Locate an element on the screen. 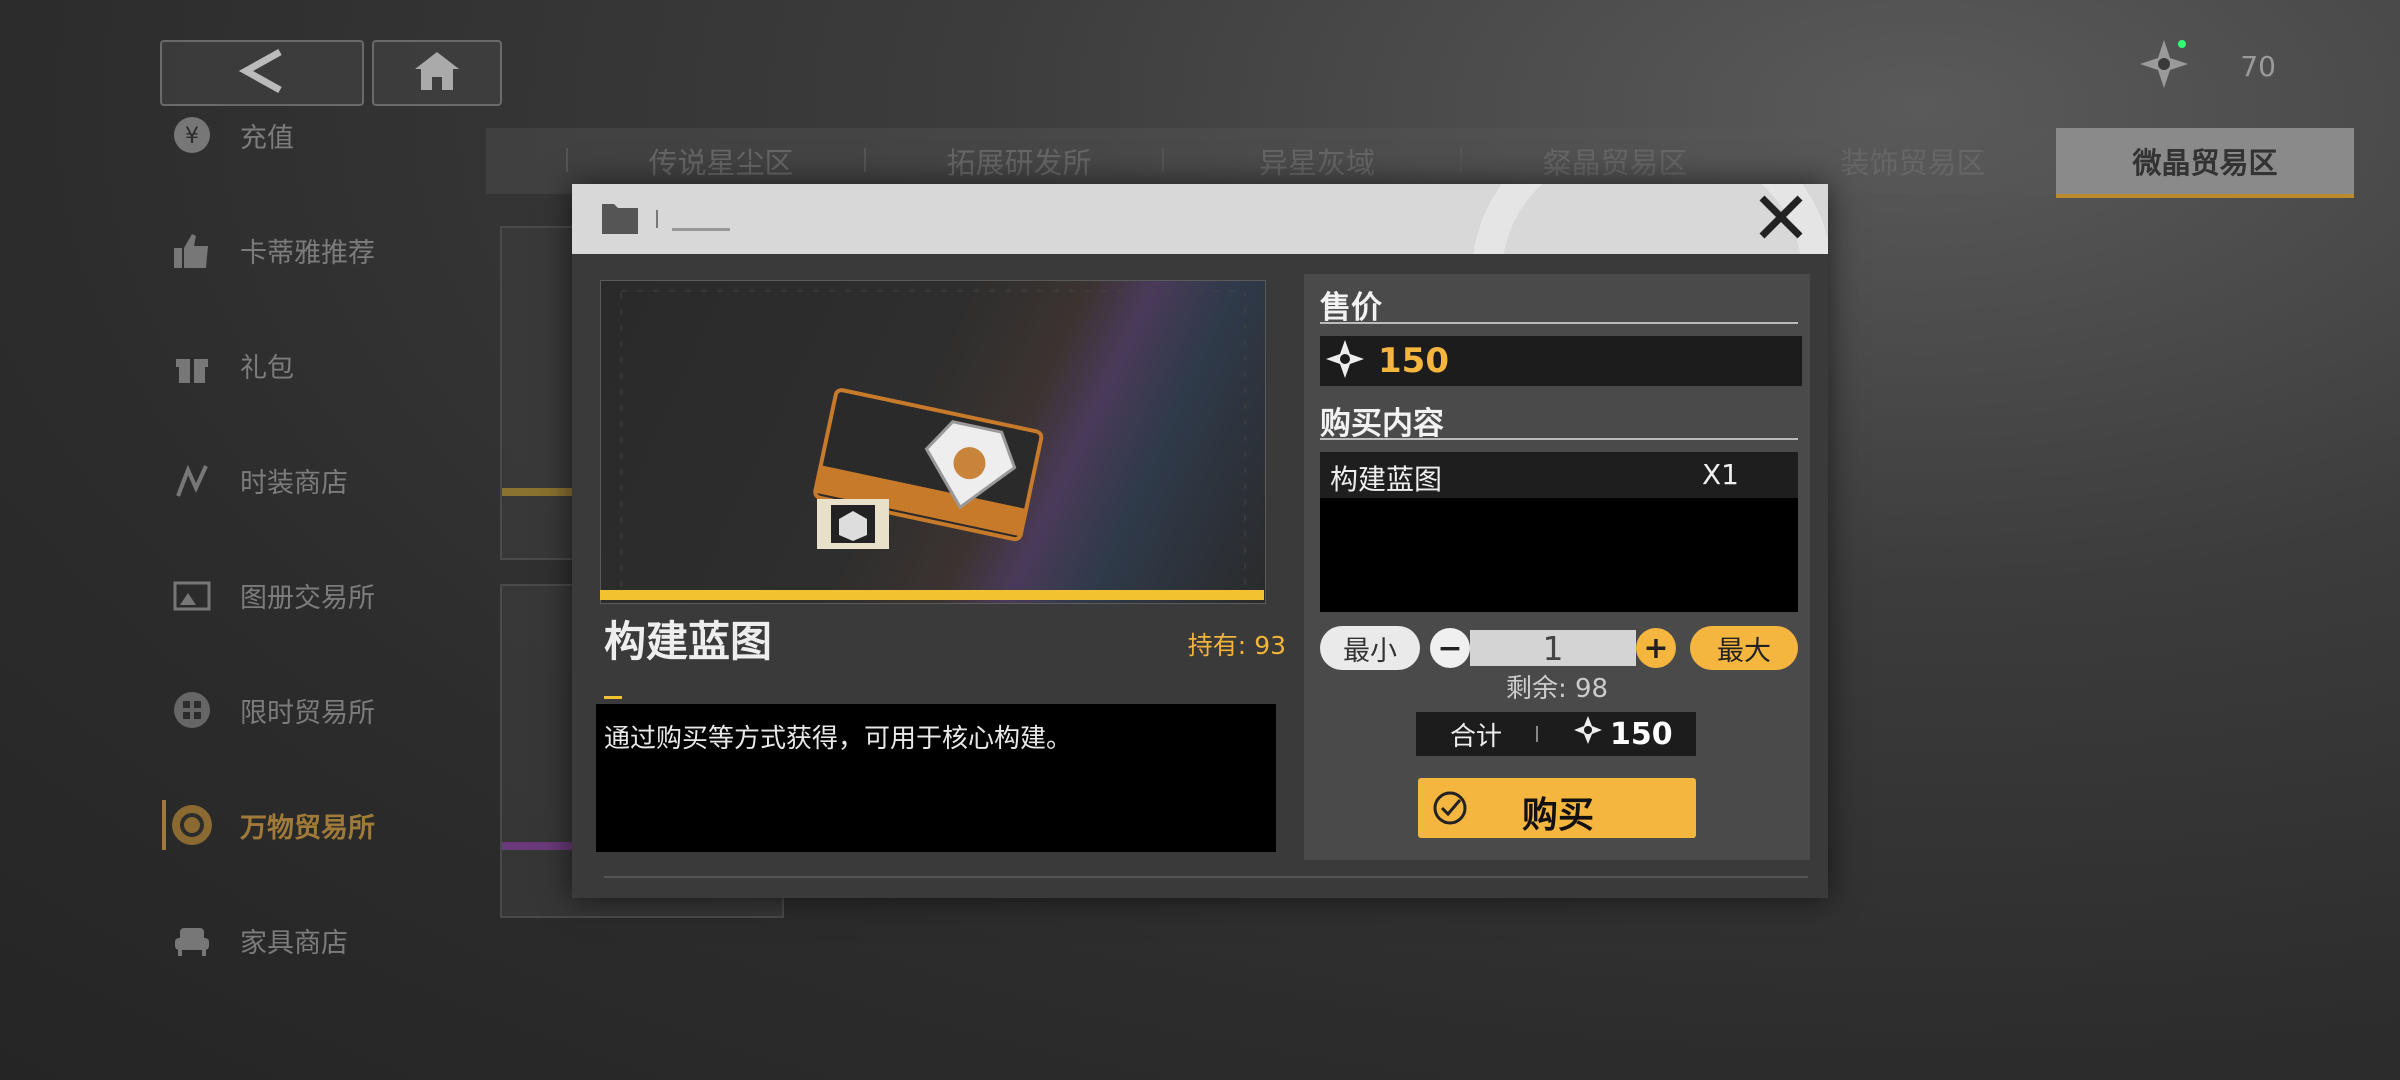  minus-icon: − is located at coordinates (1450, 648).